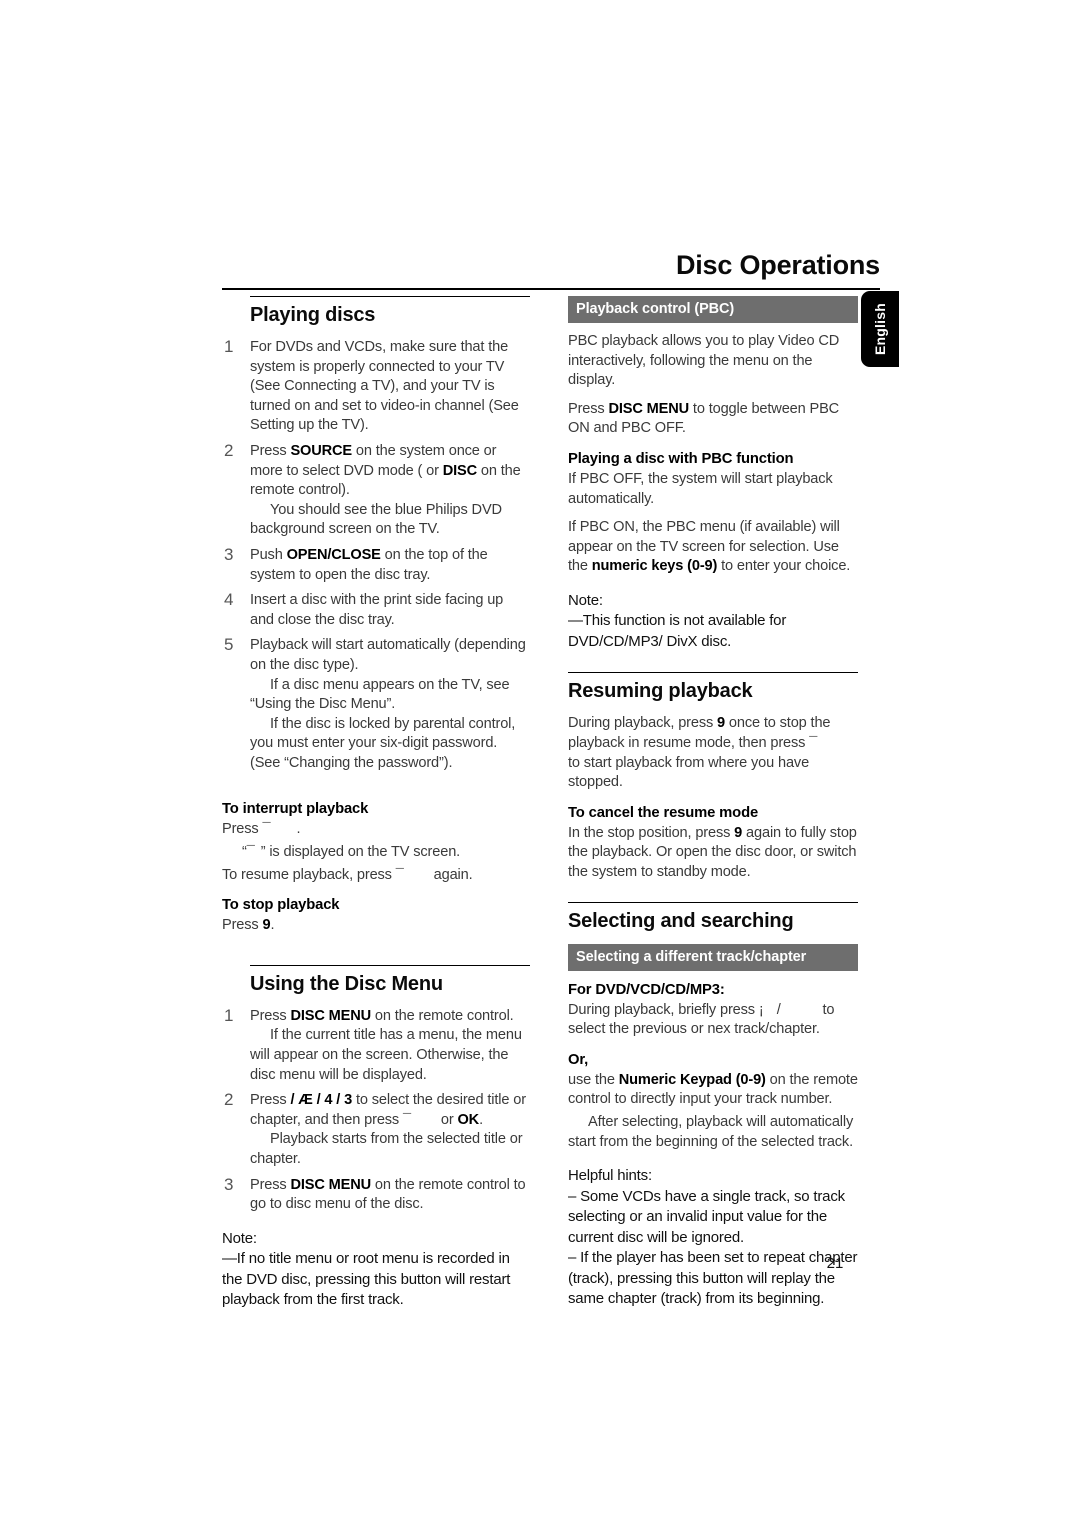 The height and width of the screenshot is (1528, 1080). What do you see at coordinates (835, 1263) in the screenshot?
I see `page-number: 21` at bounding box center [835, 1263].